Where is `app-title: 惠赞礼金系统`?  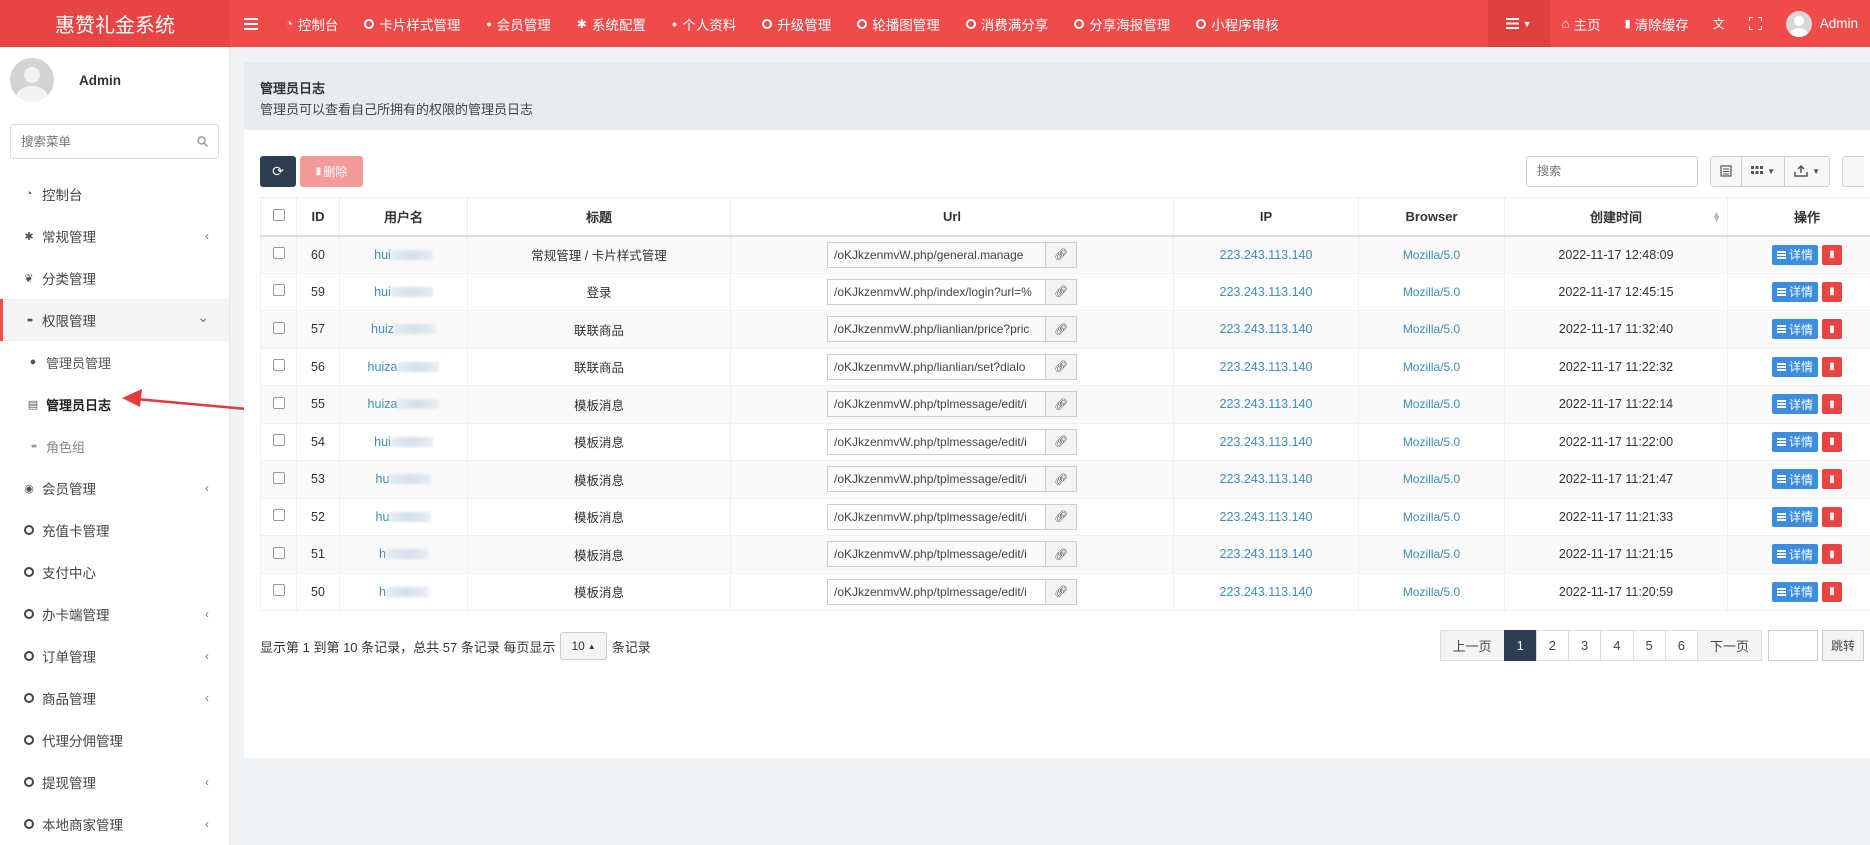 app-title: 惠赞礼金系统 is located at coordinates (115, 23).